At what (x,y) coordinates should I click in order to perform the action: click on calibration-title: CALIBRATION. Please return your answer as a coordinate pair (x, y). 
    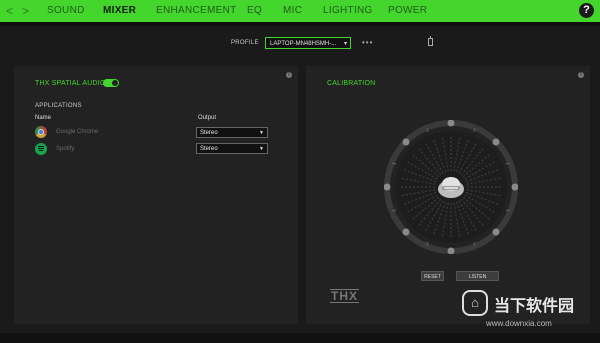
    Looking at the image, I should click on (351, 83).